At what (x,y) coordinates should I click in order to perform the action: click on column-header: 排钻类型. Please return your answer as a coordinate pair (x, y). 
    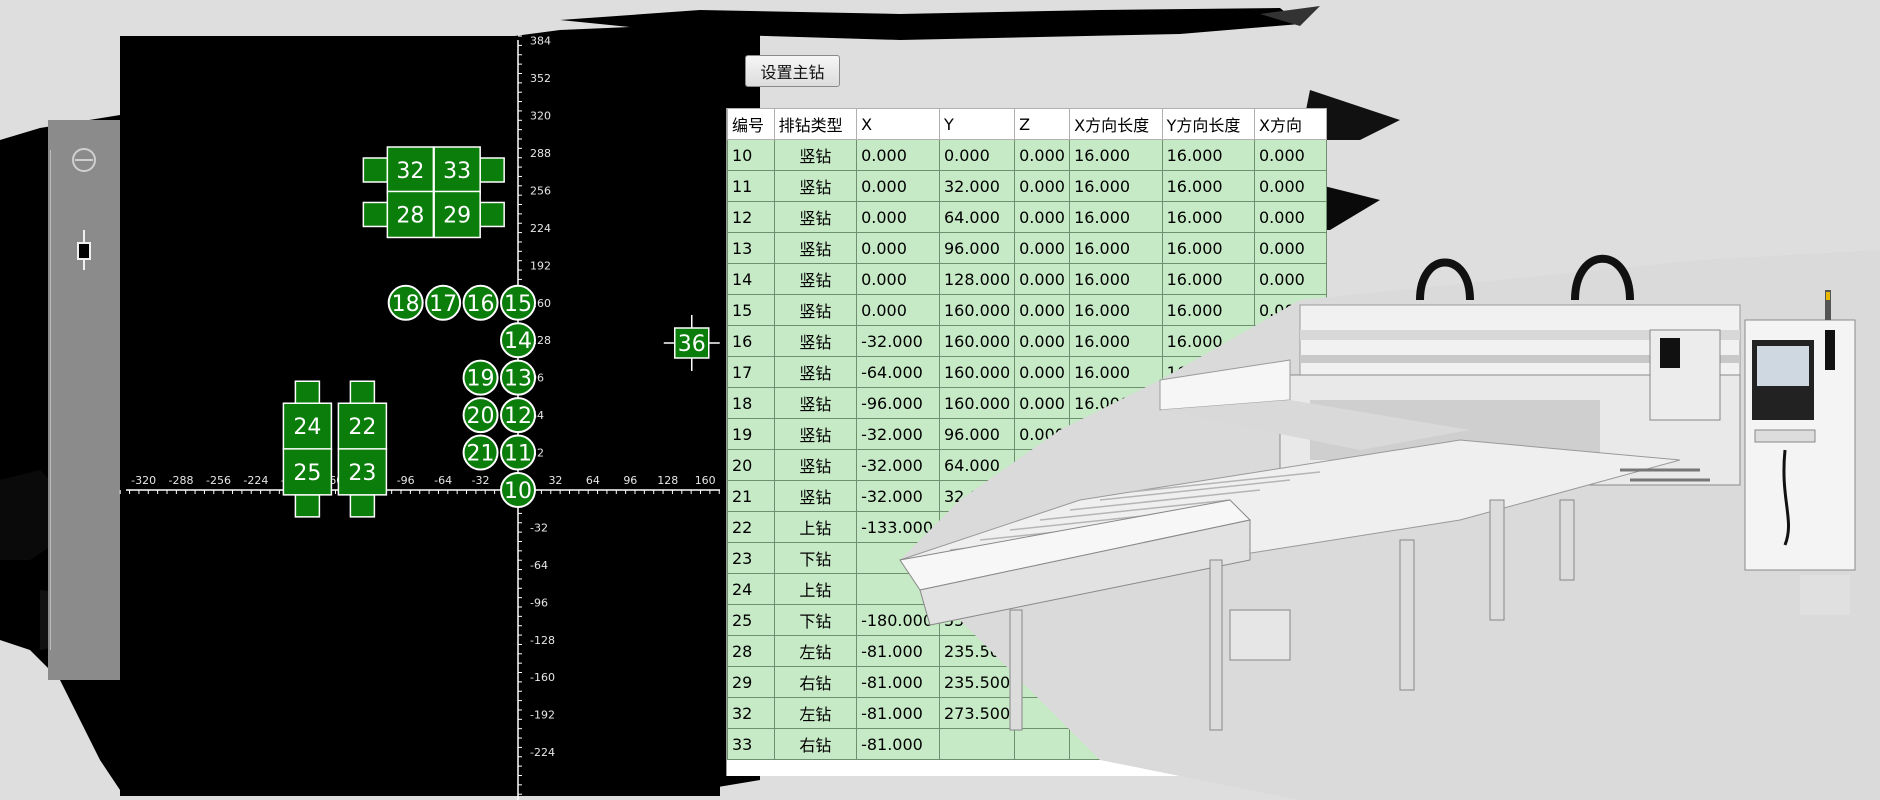
    Looking at the image, I should click on (815, 124).